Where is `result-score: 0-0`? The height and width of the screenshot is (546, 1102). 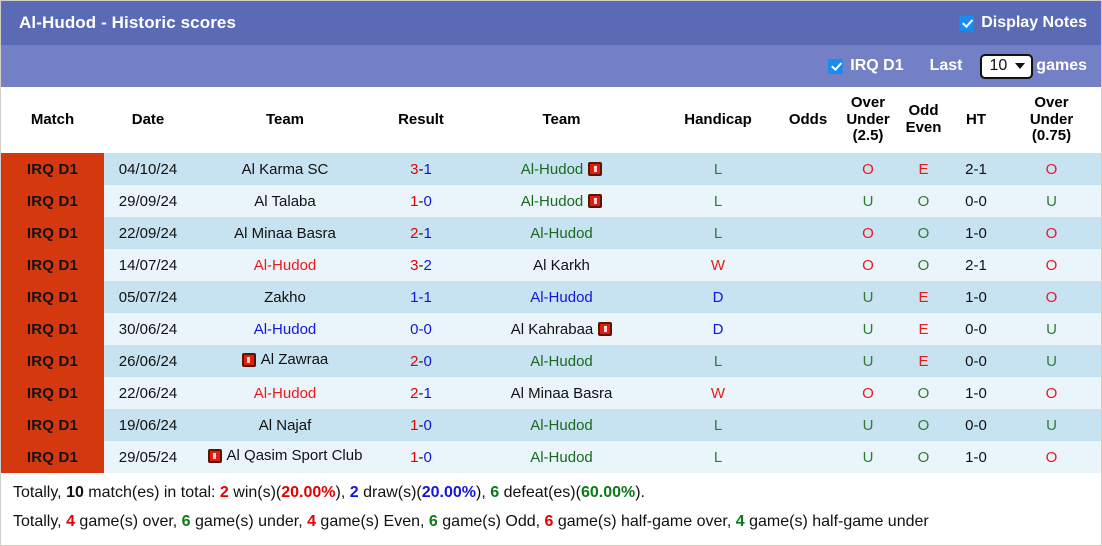
result-score: 0-0 is located at coordinates (421, 329).